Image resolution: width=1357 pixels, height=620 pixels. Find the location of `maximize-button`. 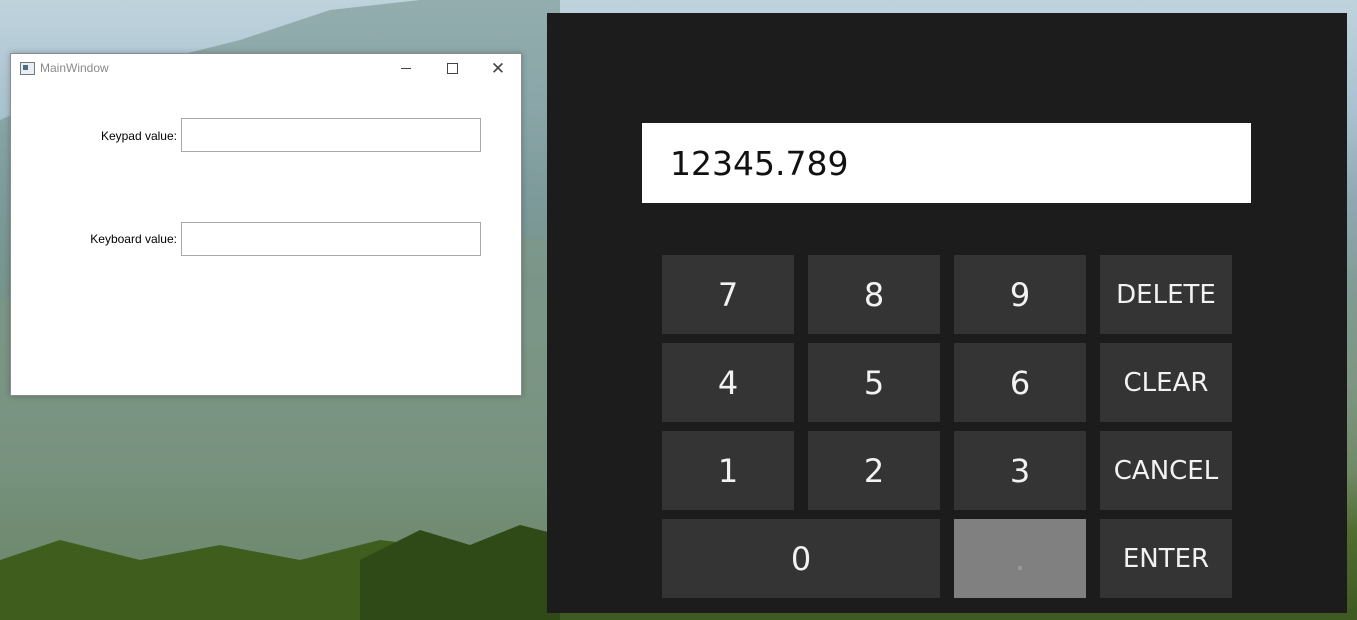

maximize-button is located at coordinates (452, 68).